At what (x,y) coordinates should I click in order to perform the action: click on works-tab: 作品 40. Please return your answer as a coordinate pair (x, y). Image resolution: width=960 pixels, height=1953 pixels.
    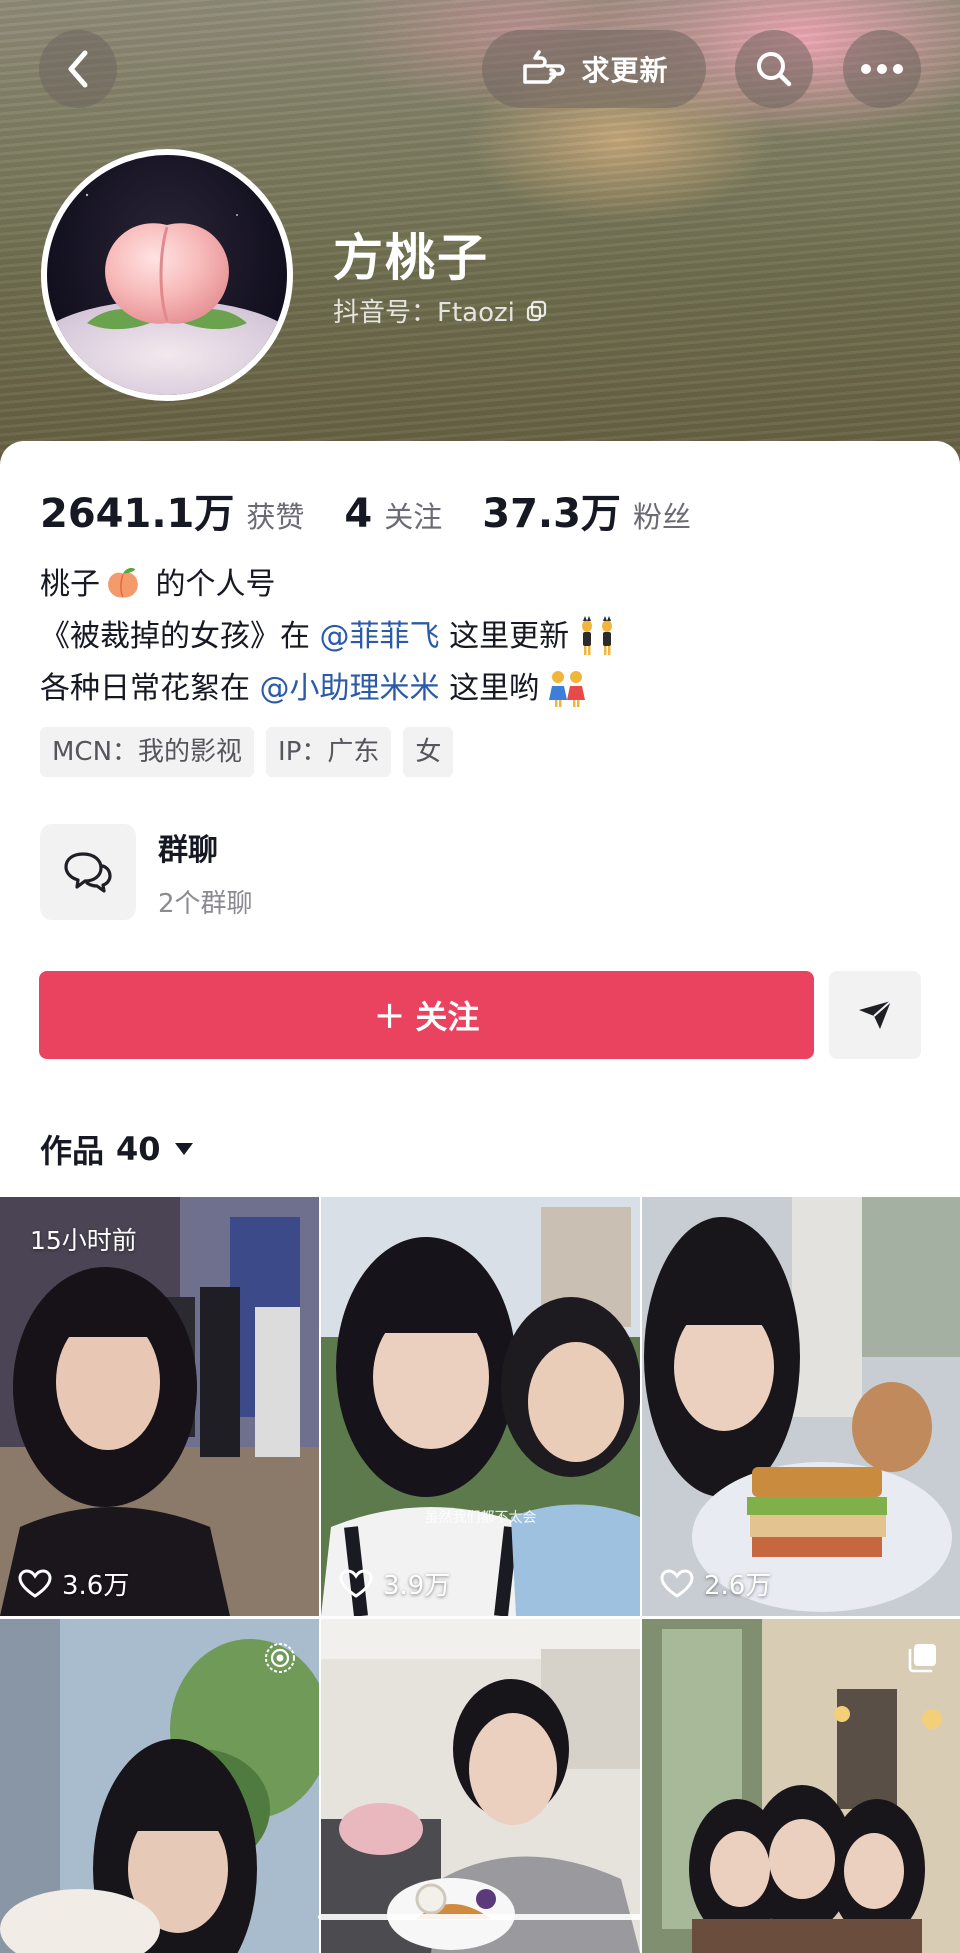
    Looking at the image, I should click on (117, 1149).